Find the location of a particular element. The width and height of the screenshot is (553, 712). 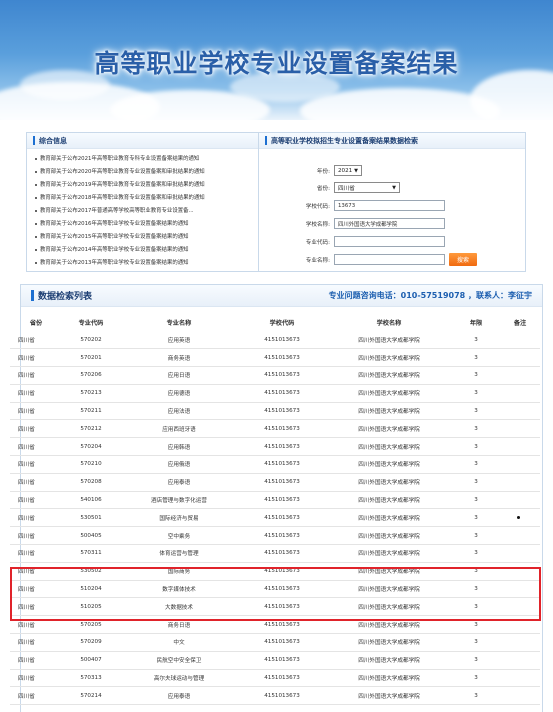

province-select: 四川省 ▼ is located at coordinates (367, 187).